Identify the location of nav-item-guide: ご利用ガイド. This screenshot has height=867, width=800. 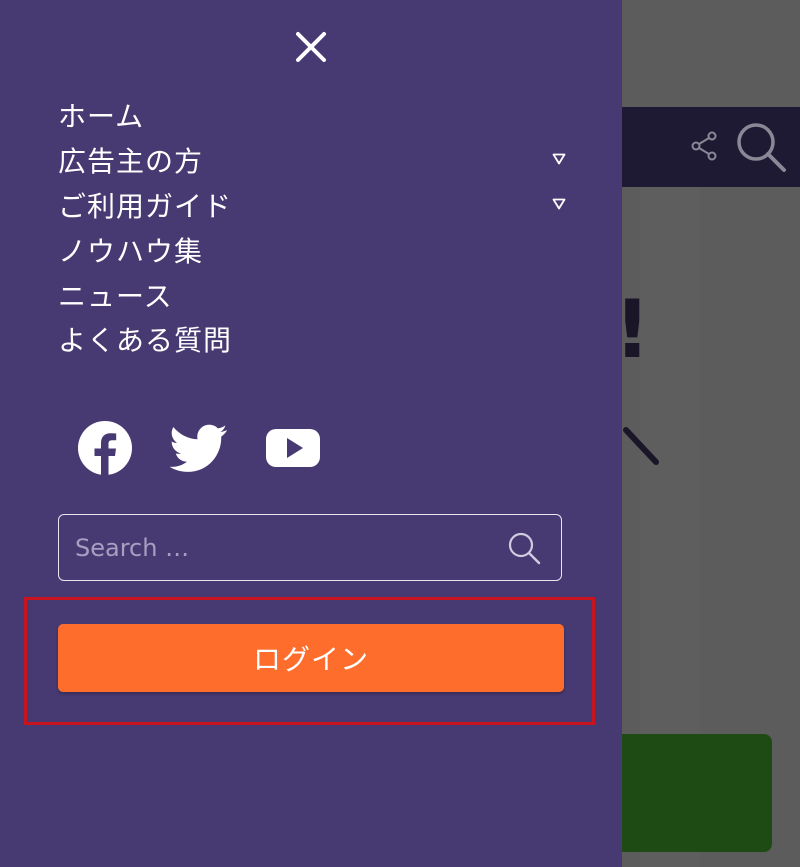
(313, 205).